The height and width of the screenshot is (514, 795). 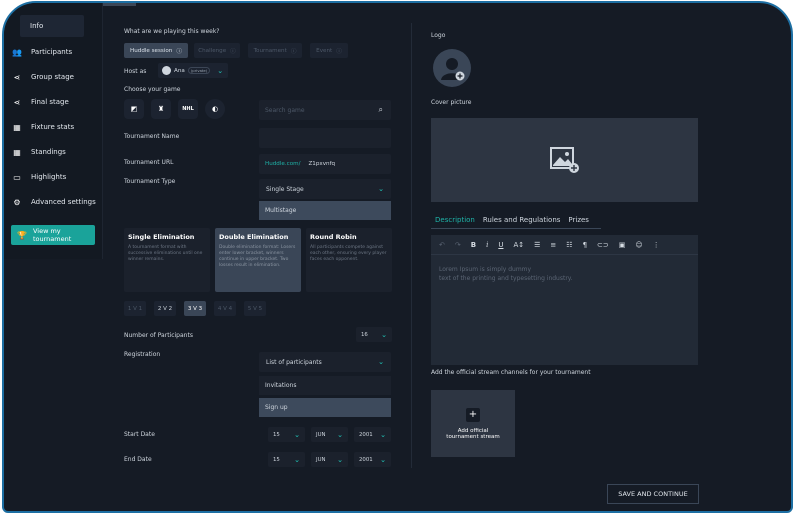 I want to click on game-option-4: ◐, so click(x=215, y=109).